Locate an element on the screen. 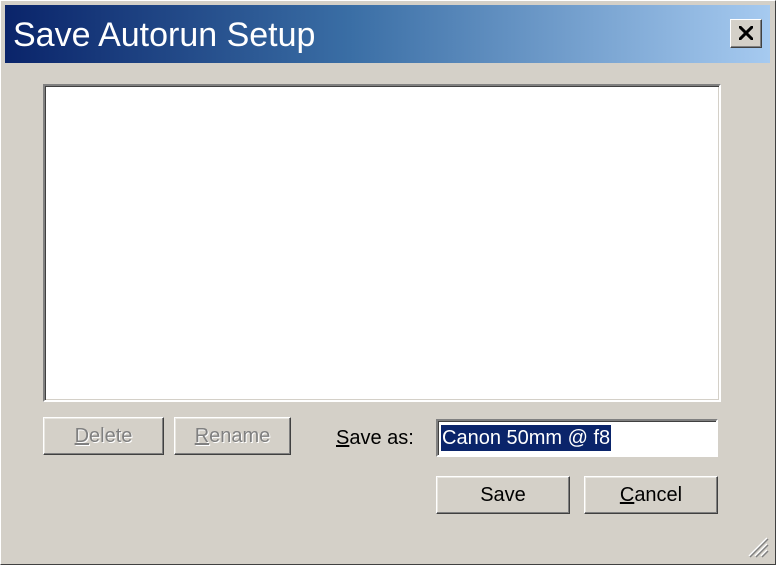  save-button: Save is located at coordinates (503, 495).